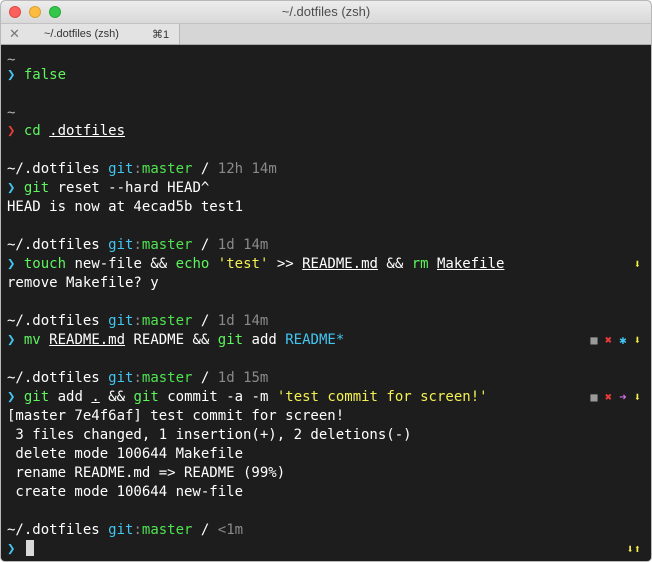 The height and width of the screenshot is (562, 652). What do you see at coordinates (14, 33) in the screenshot?
I see `close-tab-icon: ✕` at bounding box center [14, 33].